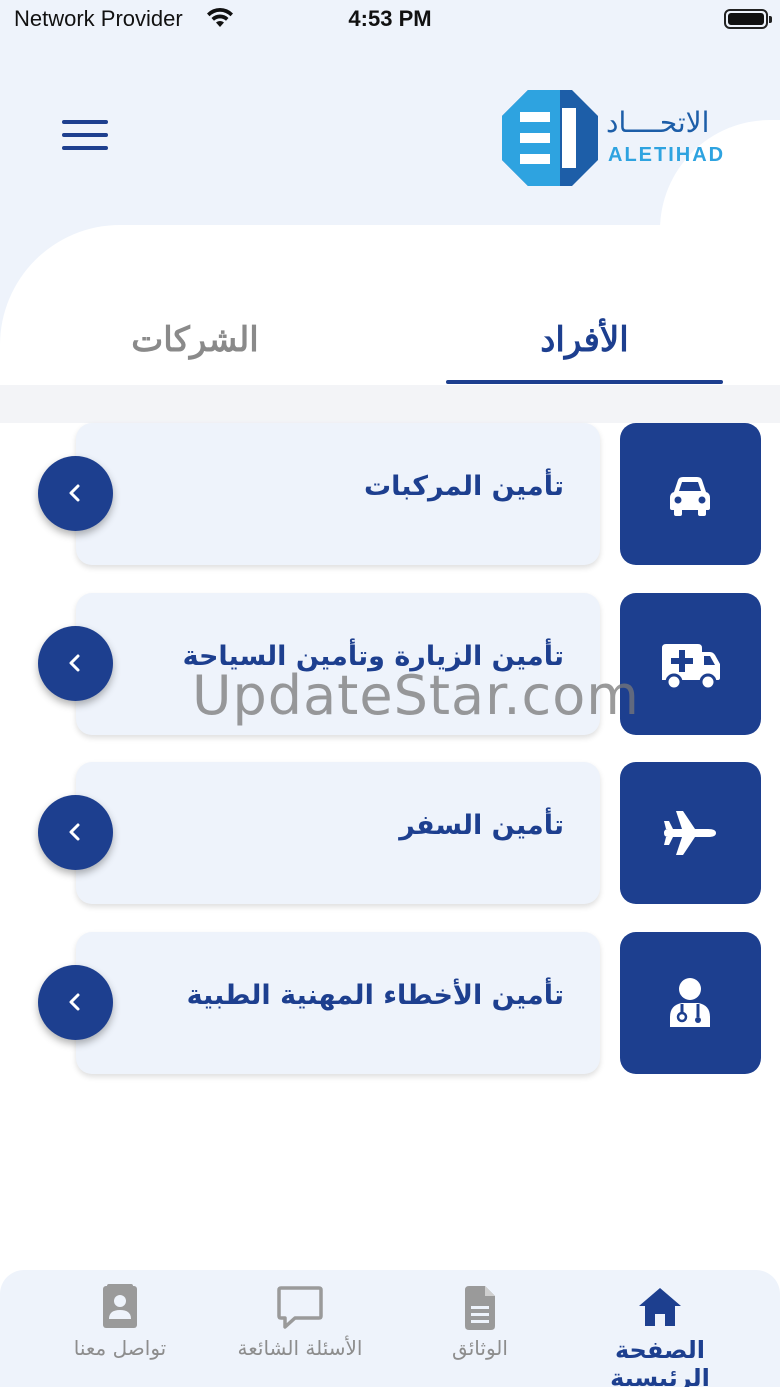 Image resolution: width=780 pixels, height=1387 pixels. What do you see at coordinates (550, 138) in the screenshot?
I see `logo-mark-icon` at bounding box center [550, 138].